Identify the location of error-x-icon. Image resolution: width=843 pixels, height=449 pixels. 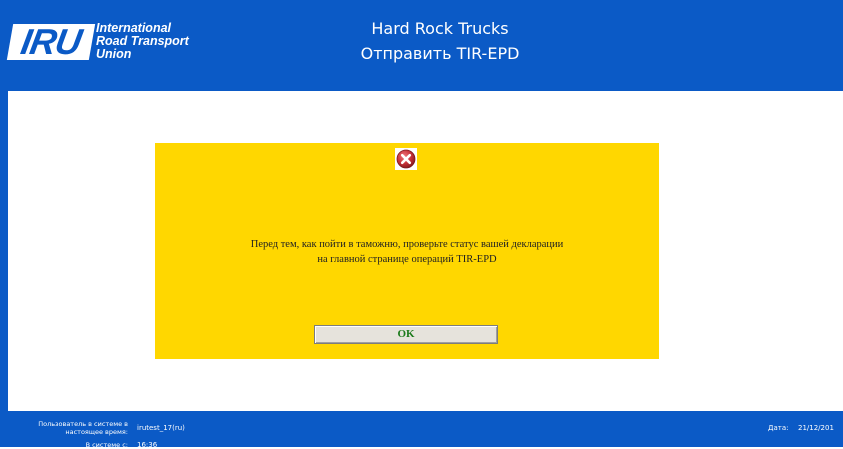
(406, 159).